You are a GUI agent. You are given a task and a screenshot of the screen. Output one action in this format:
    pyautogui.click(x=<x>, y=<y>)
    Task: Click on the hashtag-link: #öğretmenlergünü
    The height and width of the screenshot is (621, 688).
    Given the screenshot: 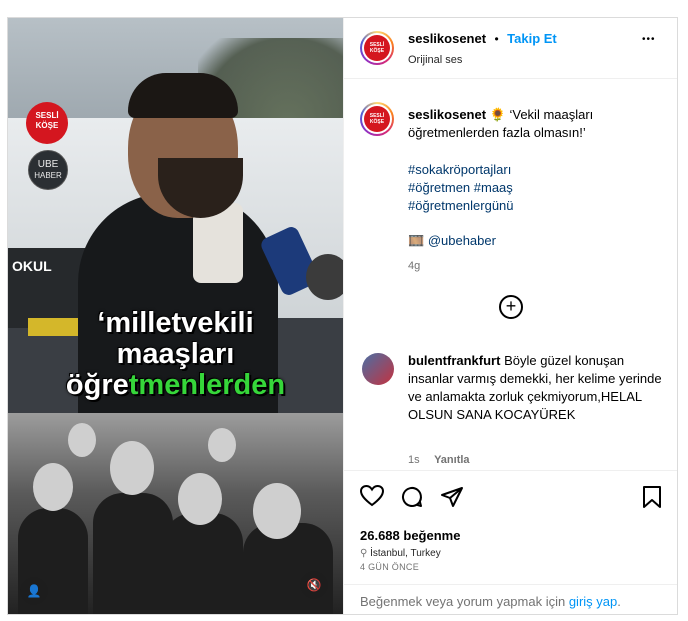 What is the action you would take?
    pyautogui.click(x=461, y=206)
    